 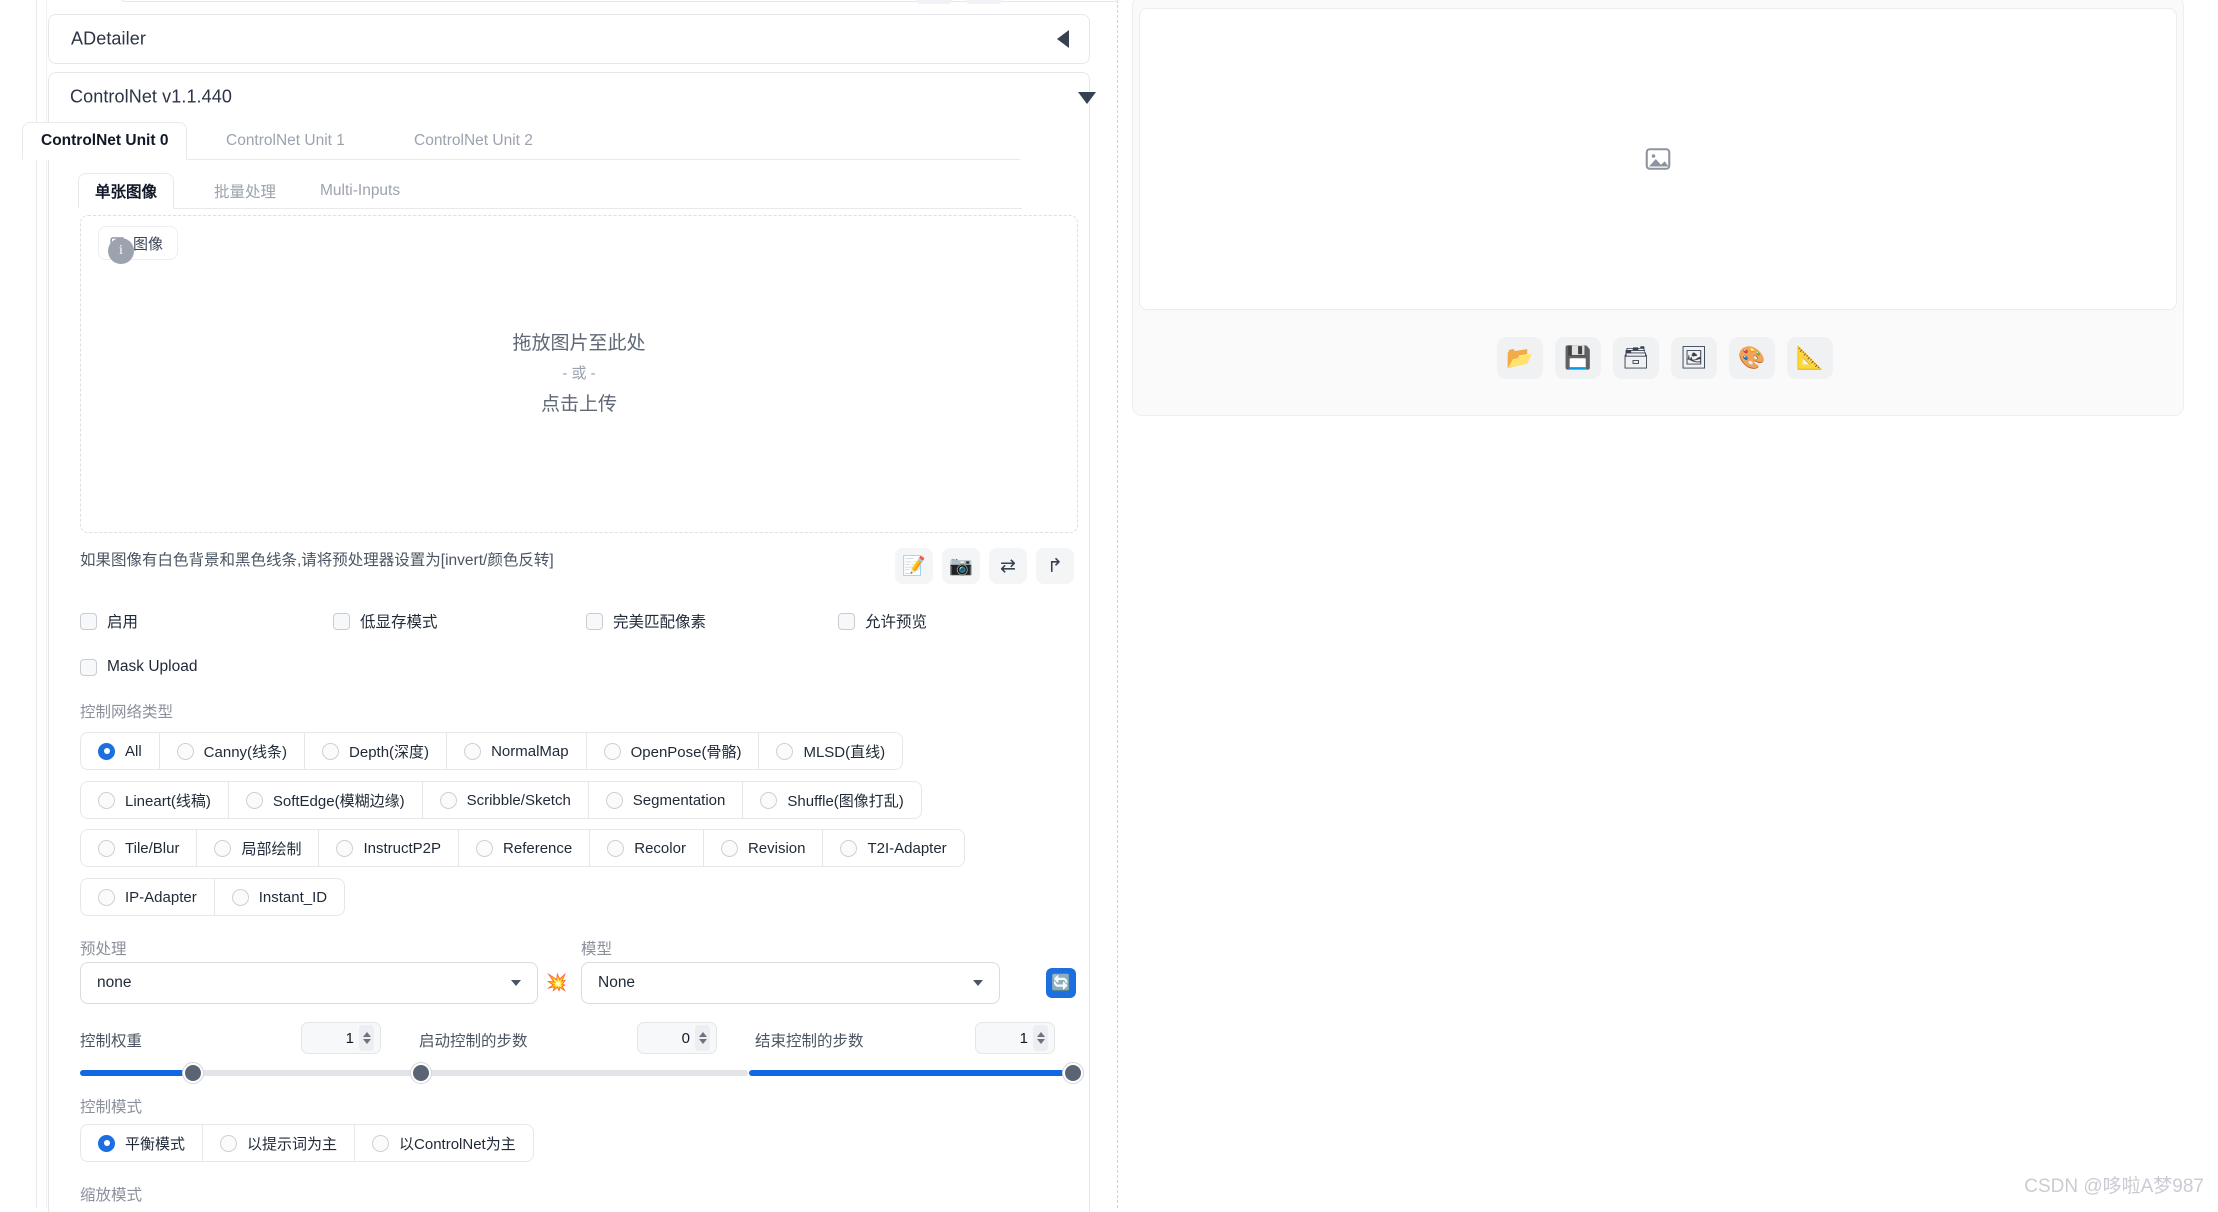 I want to click on control-type-recolor: Recolor, so click(x=646, y=848).